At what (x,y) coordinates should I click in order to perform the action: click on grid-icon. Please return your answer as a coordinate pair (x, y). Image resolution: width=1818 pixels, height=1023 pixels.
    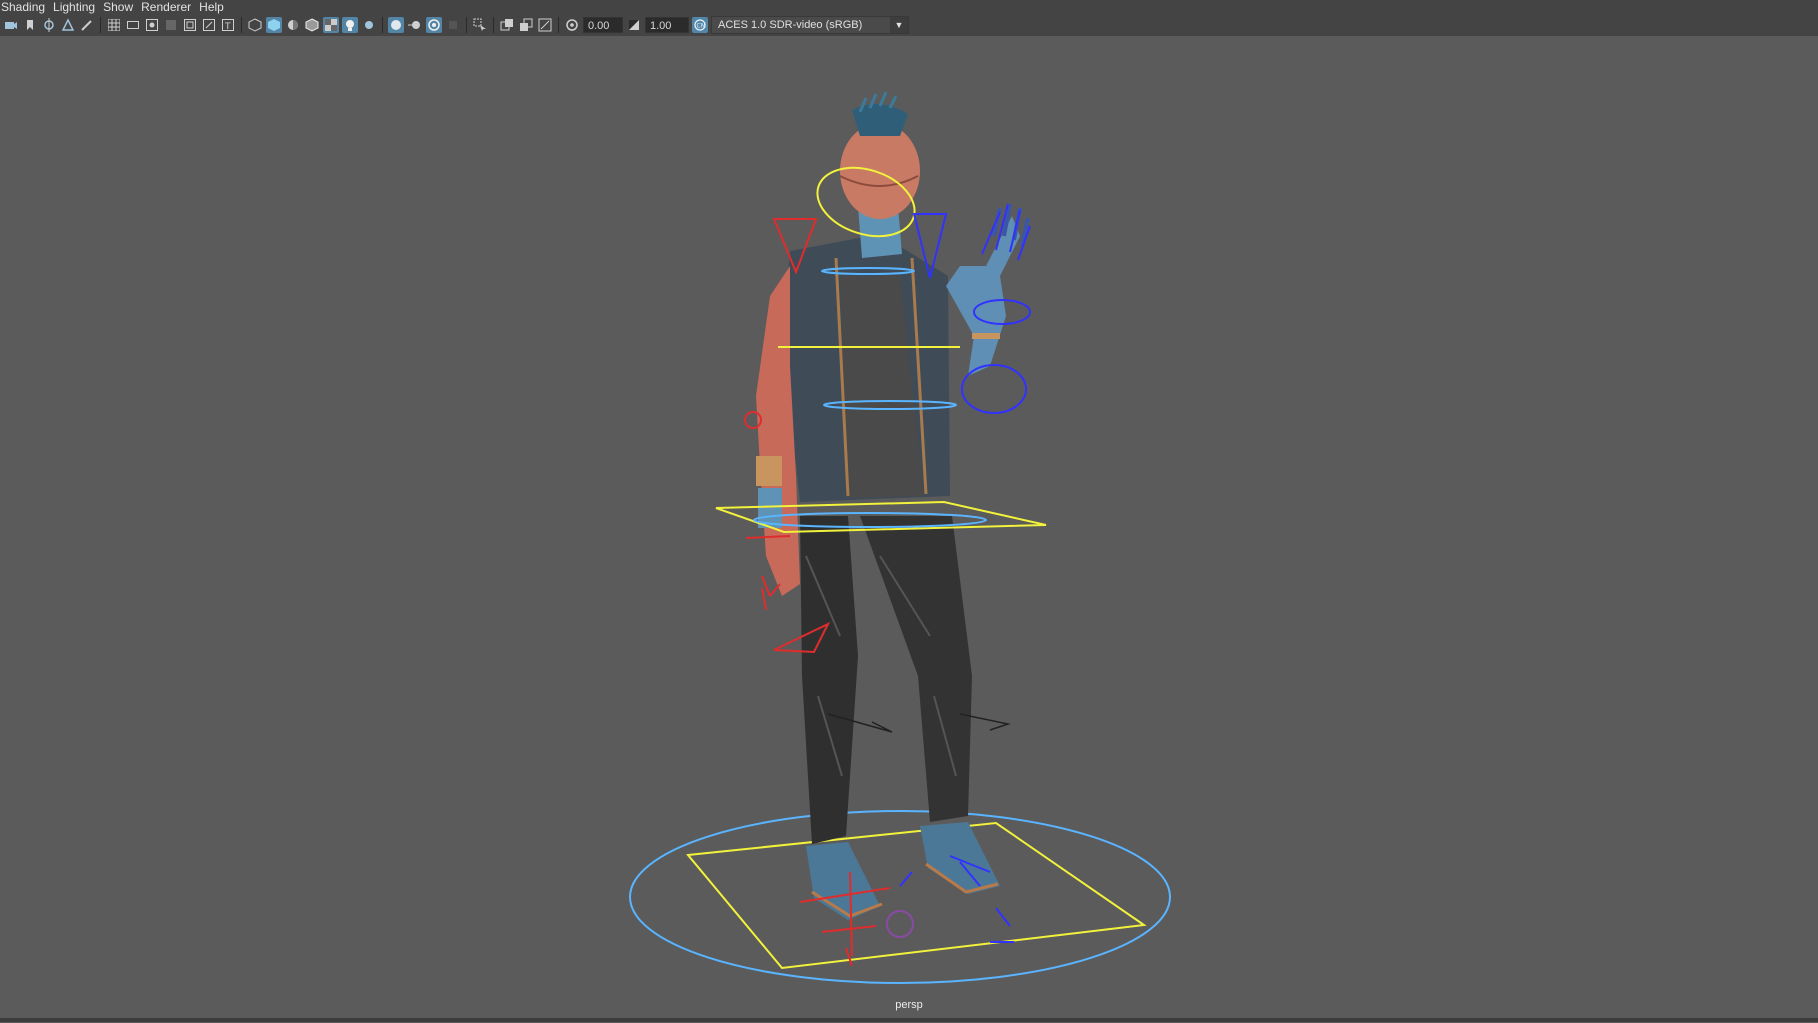
    Looking at the image, I should click on (114, 25).